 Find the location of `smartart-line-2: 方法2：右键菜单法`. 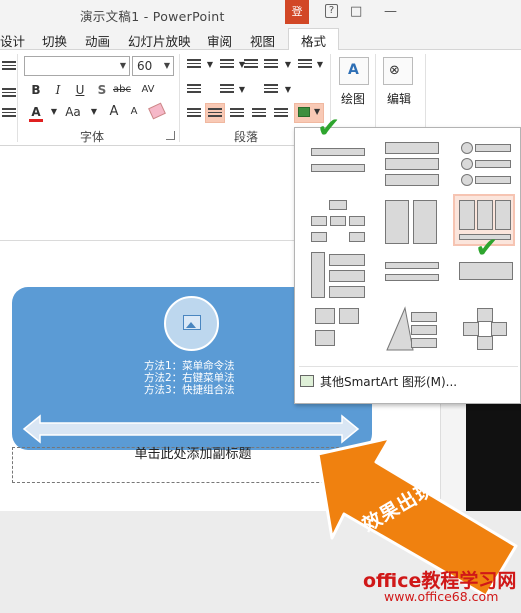

smartart-line-2: 方法2：右键菜单法 is located at coordinates (189, 378).